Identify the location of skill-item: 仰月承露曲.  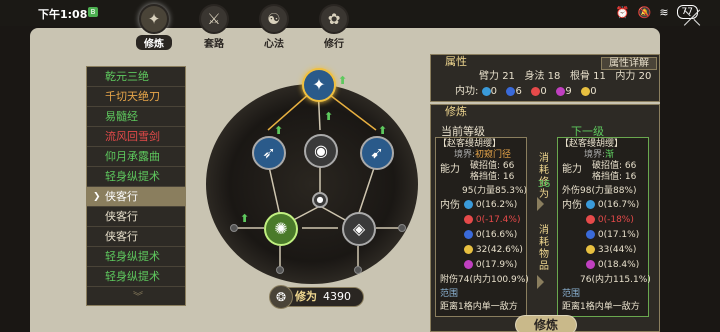
(136, 157).